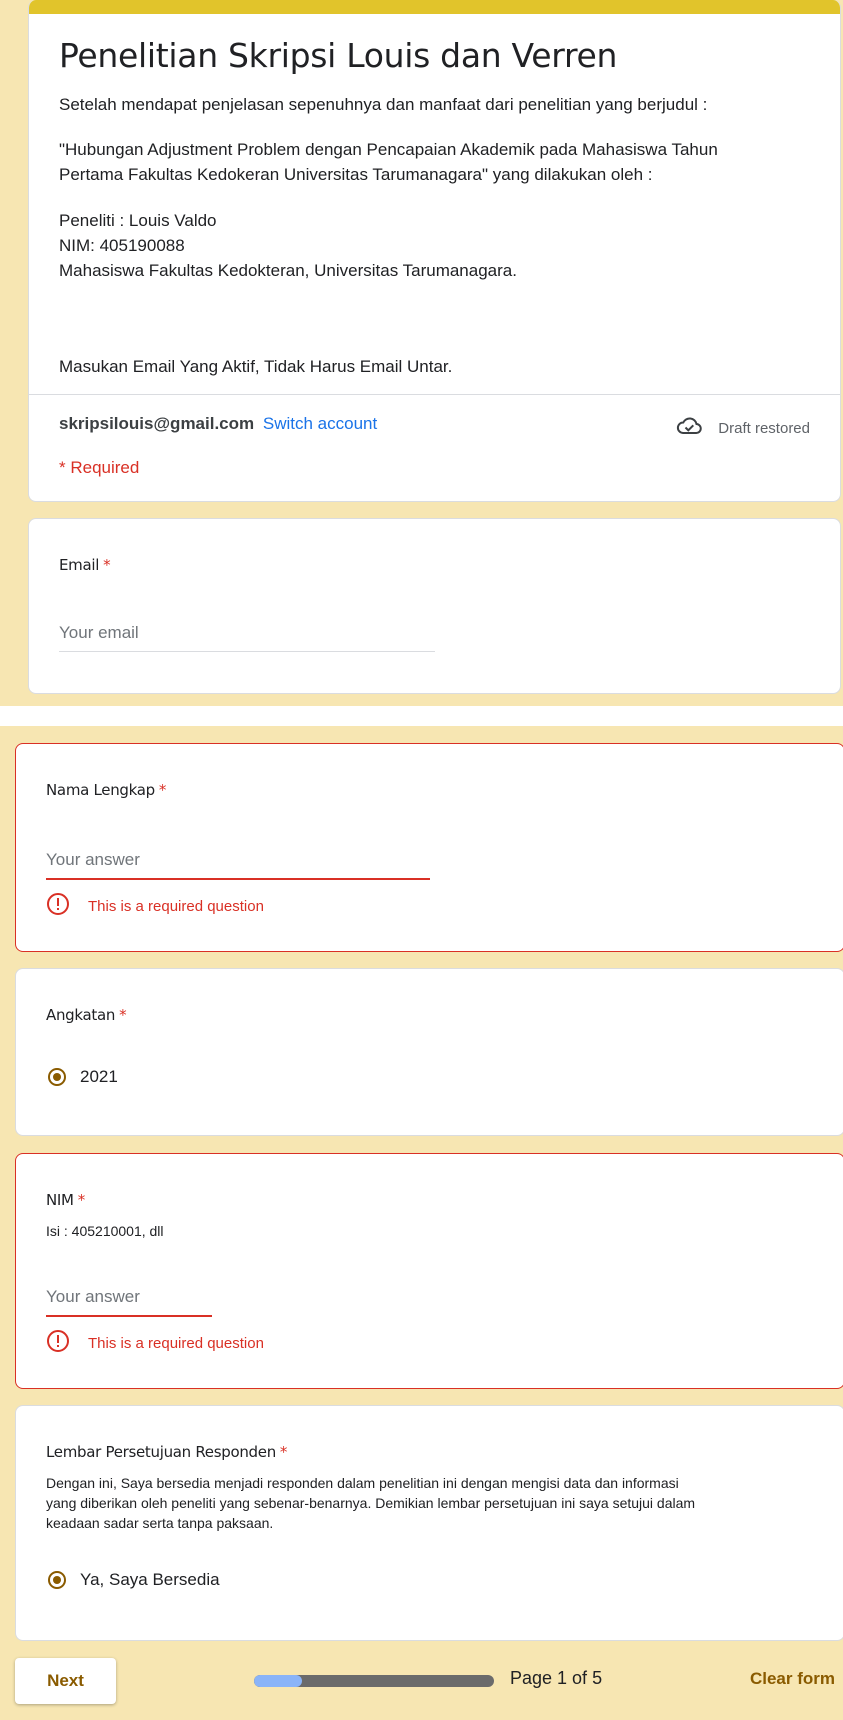 The width and height of the screenshot is (843, 1720). Describe the element at coordinates (374, 1681) in the screenshot. I see `progress-bar` at that location.